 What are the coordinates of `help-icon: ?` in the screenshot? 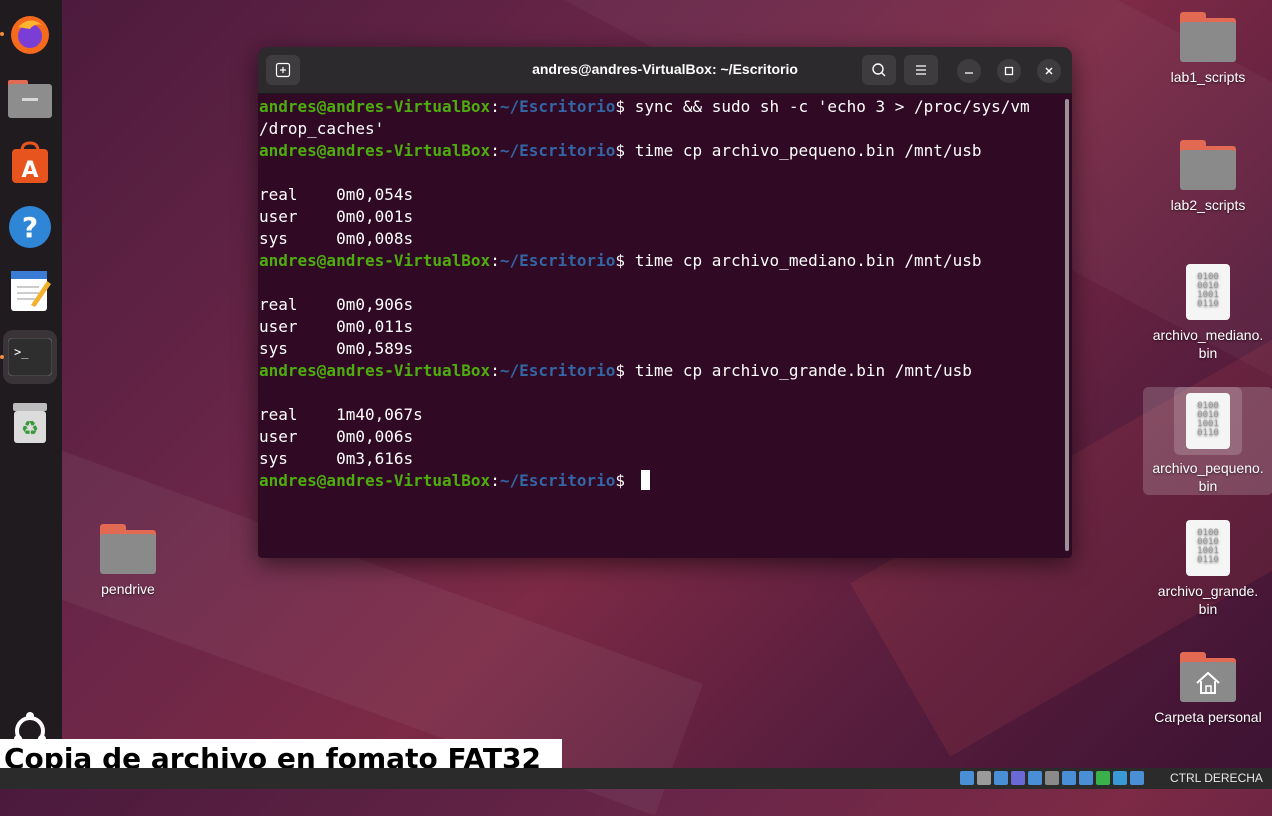 It's located at (30, 227).